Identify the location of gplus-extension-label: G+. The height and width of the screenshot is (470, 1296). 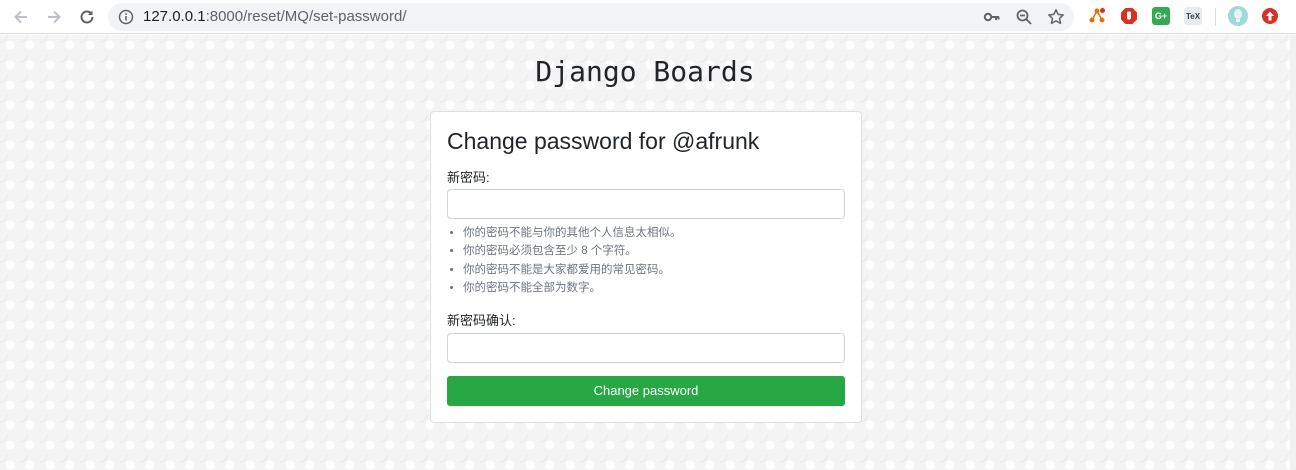
(1161, 16).